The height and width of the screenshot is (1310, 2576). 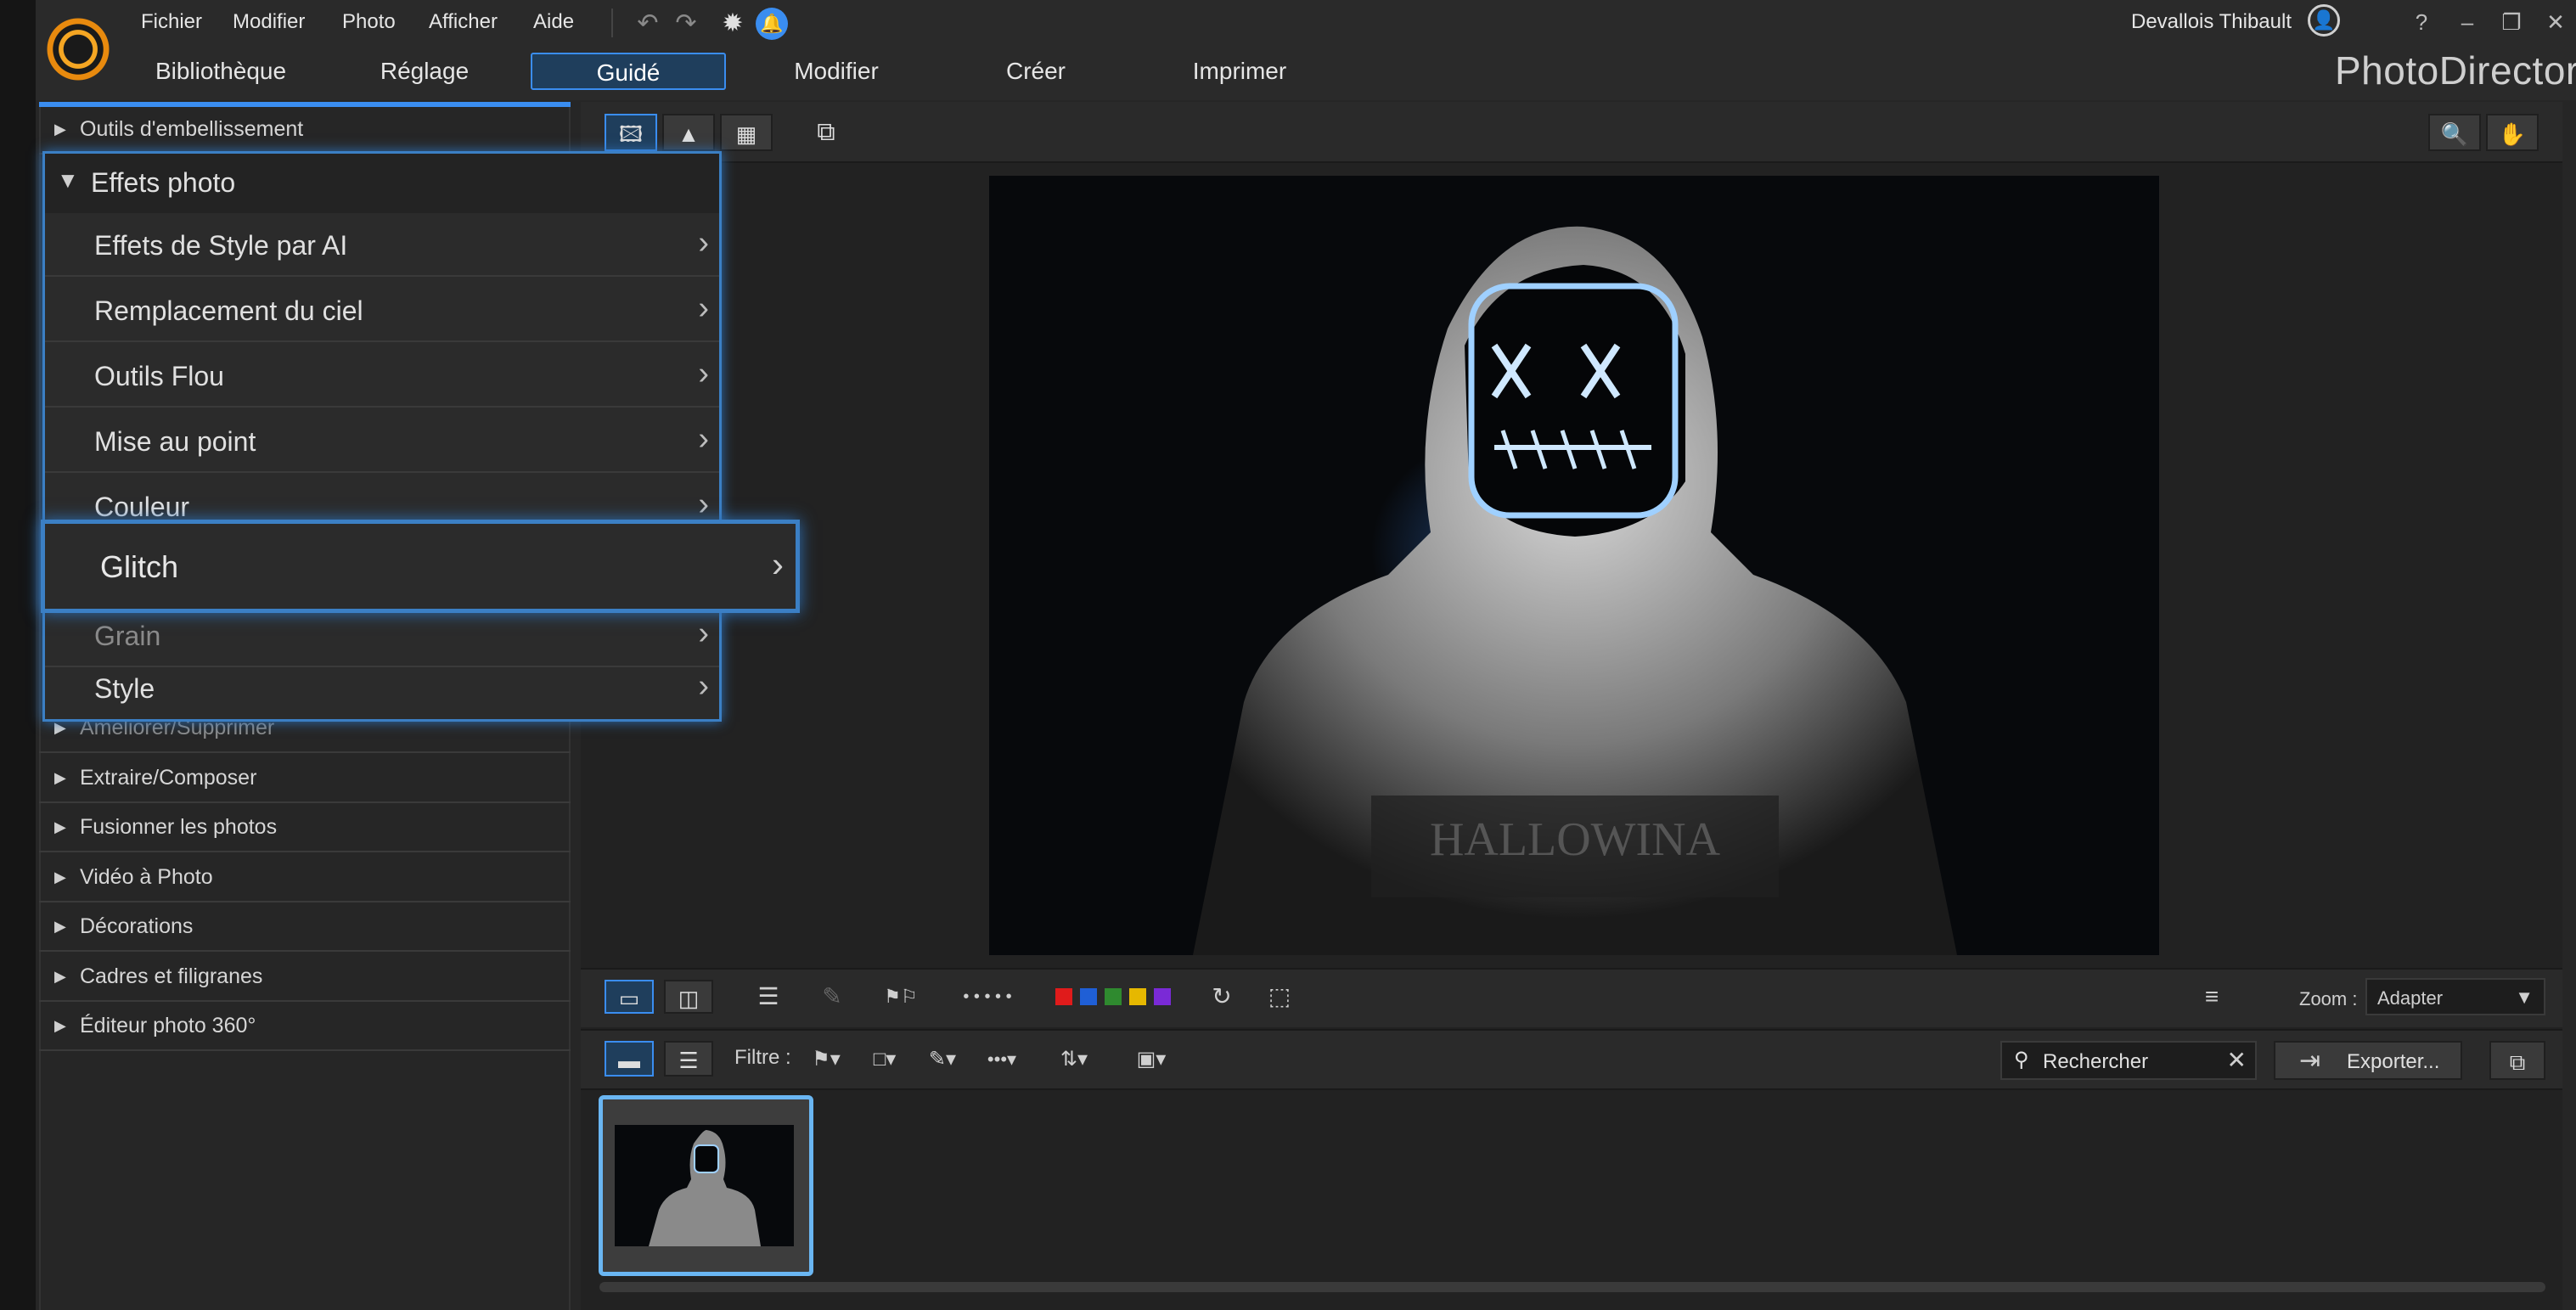 What do you see at coordinates (901, 997) in the screenshot?
I see `flag-icon: ⚑⚐` at bounding box center [901, 997].